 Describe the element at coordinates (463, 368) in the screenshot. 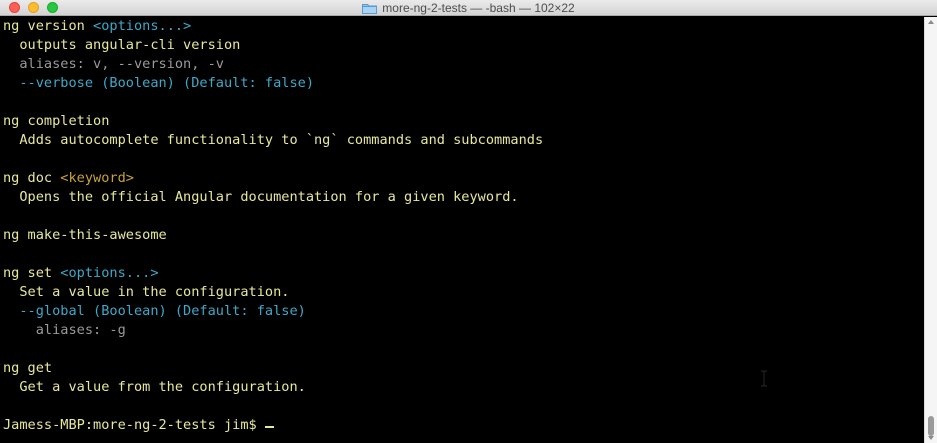

I see `terminal-line: ng get` at that location.